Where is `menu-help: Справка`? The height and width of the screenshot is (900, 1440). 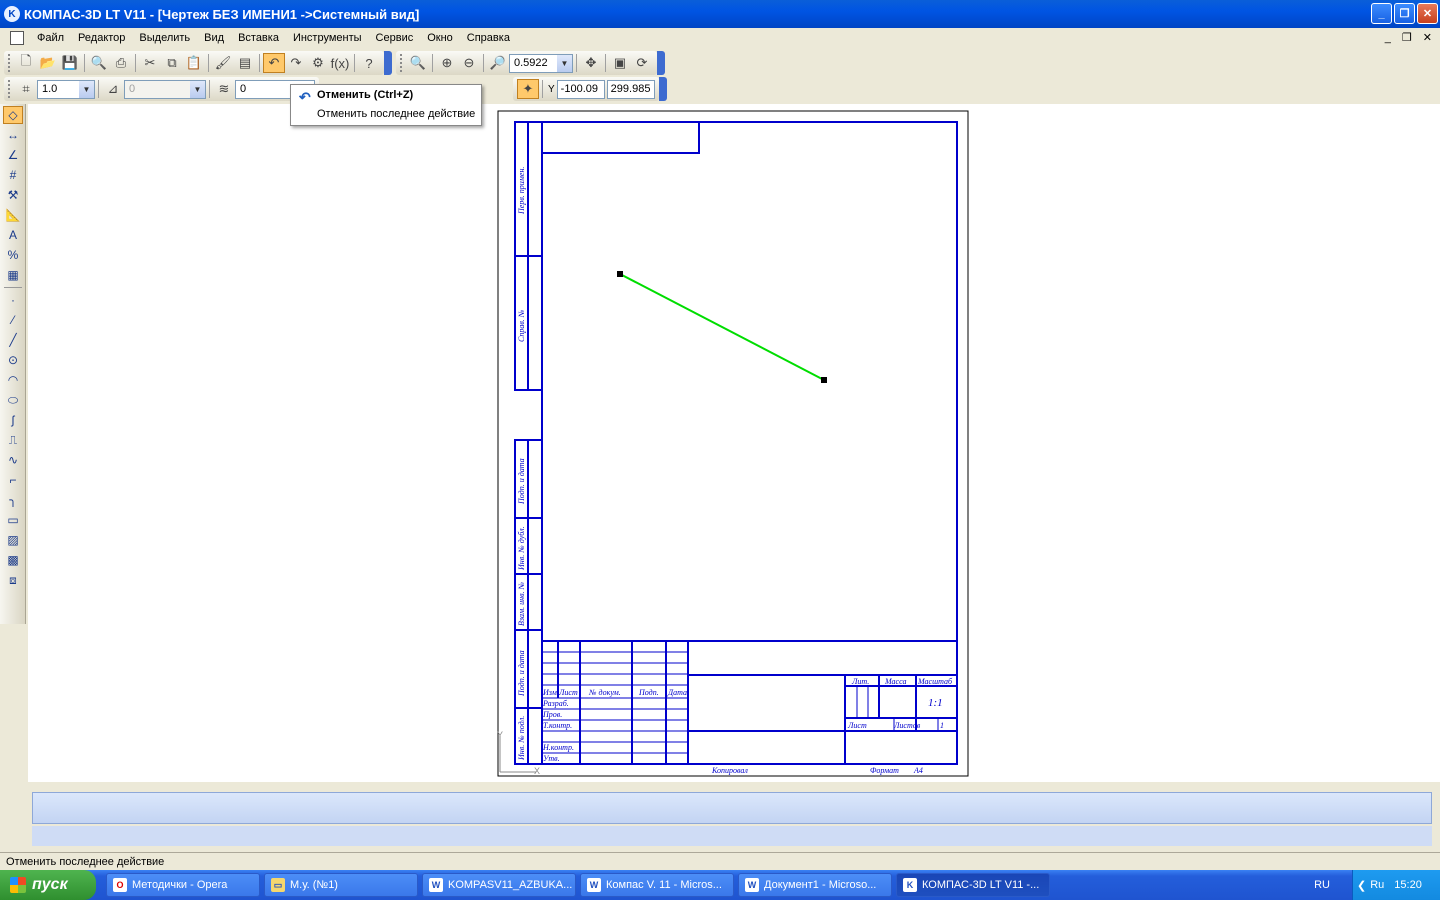
menu-help: Справка is located at coordinates (488, 38).